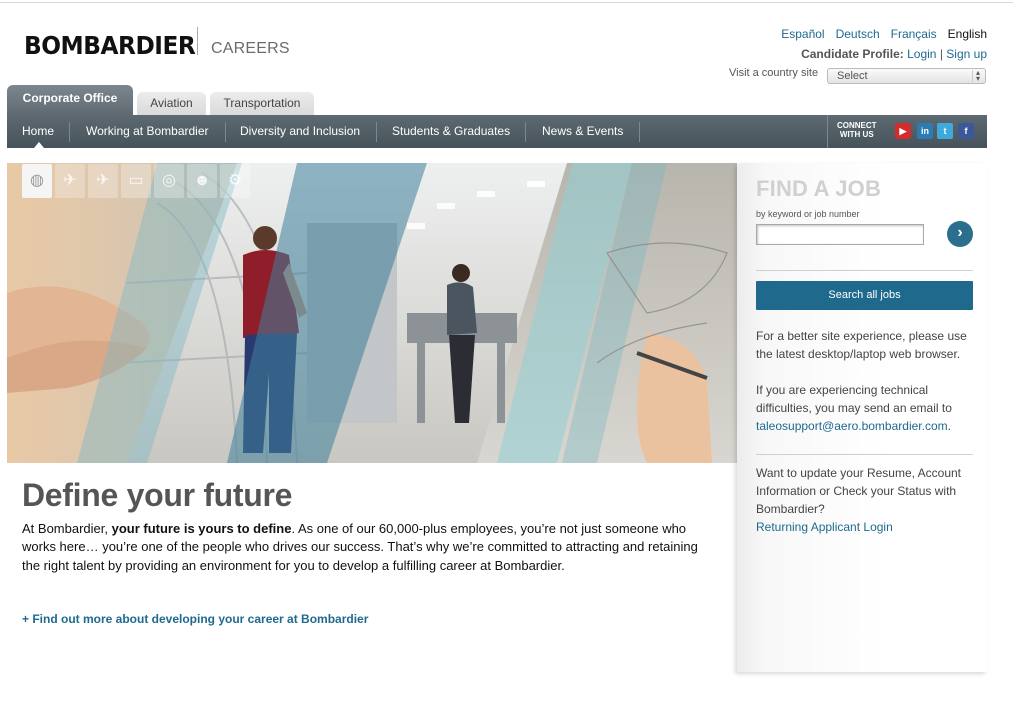 The width and height of the screenshot is (1013, 707). What do you see at coordinates (774, 73) in the screenshot?
I see `country-site-label: Visit a country site` at bounding box center [774, 73].